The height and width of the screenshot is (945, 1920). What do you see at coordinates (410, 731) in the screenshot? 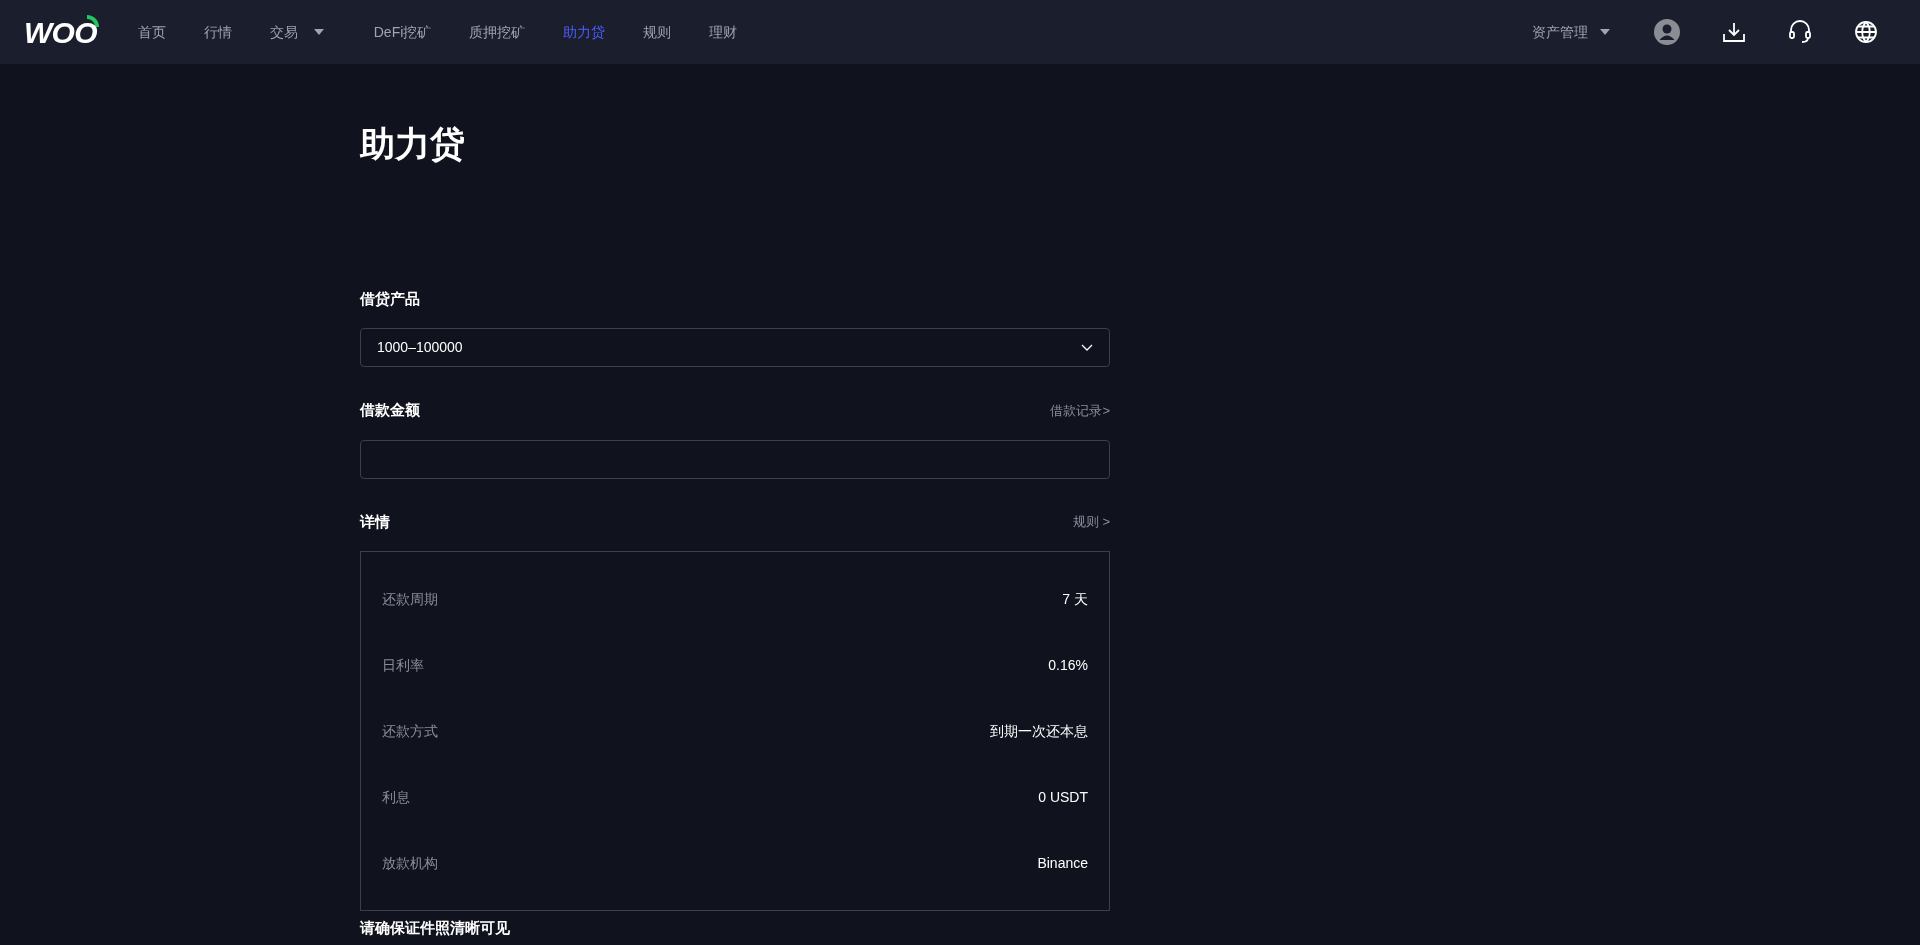
I see `detail-label: 还款方式` at bounding box center [410, 731].